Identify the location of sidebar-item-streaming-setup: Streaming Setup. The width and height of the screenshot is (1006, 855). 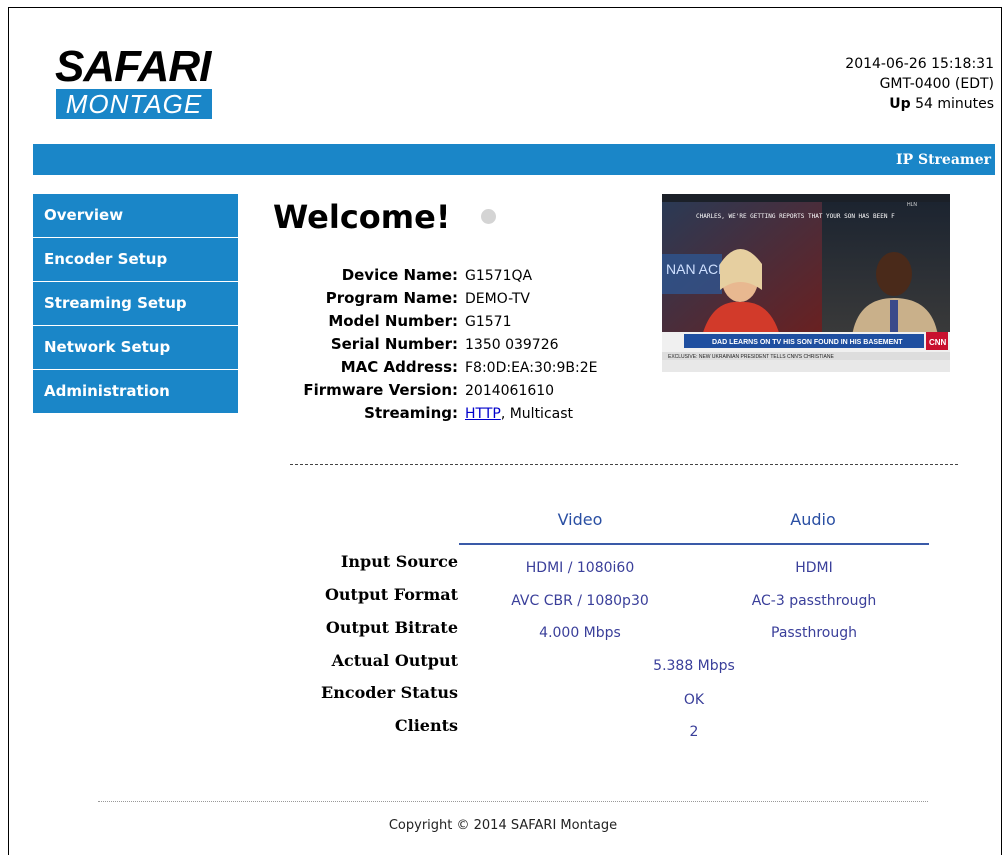
(135, 303).